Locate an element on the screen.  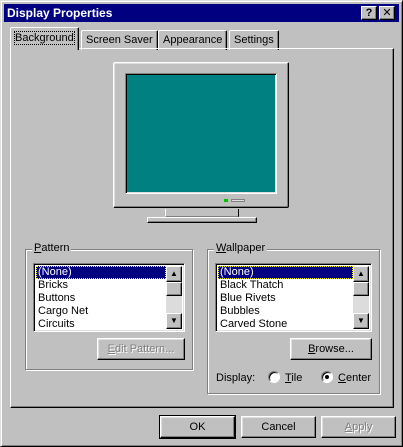
list-item: Blue Rivets is located at coordinates (285, 298).